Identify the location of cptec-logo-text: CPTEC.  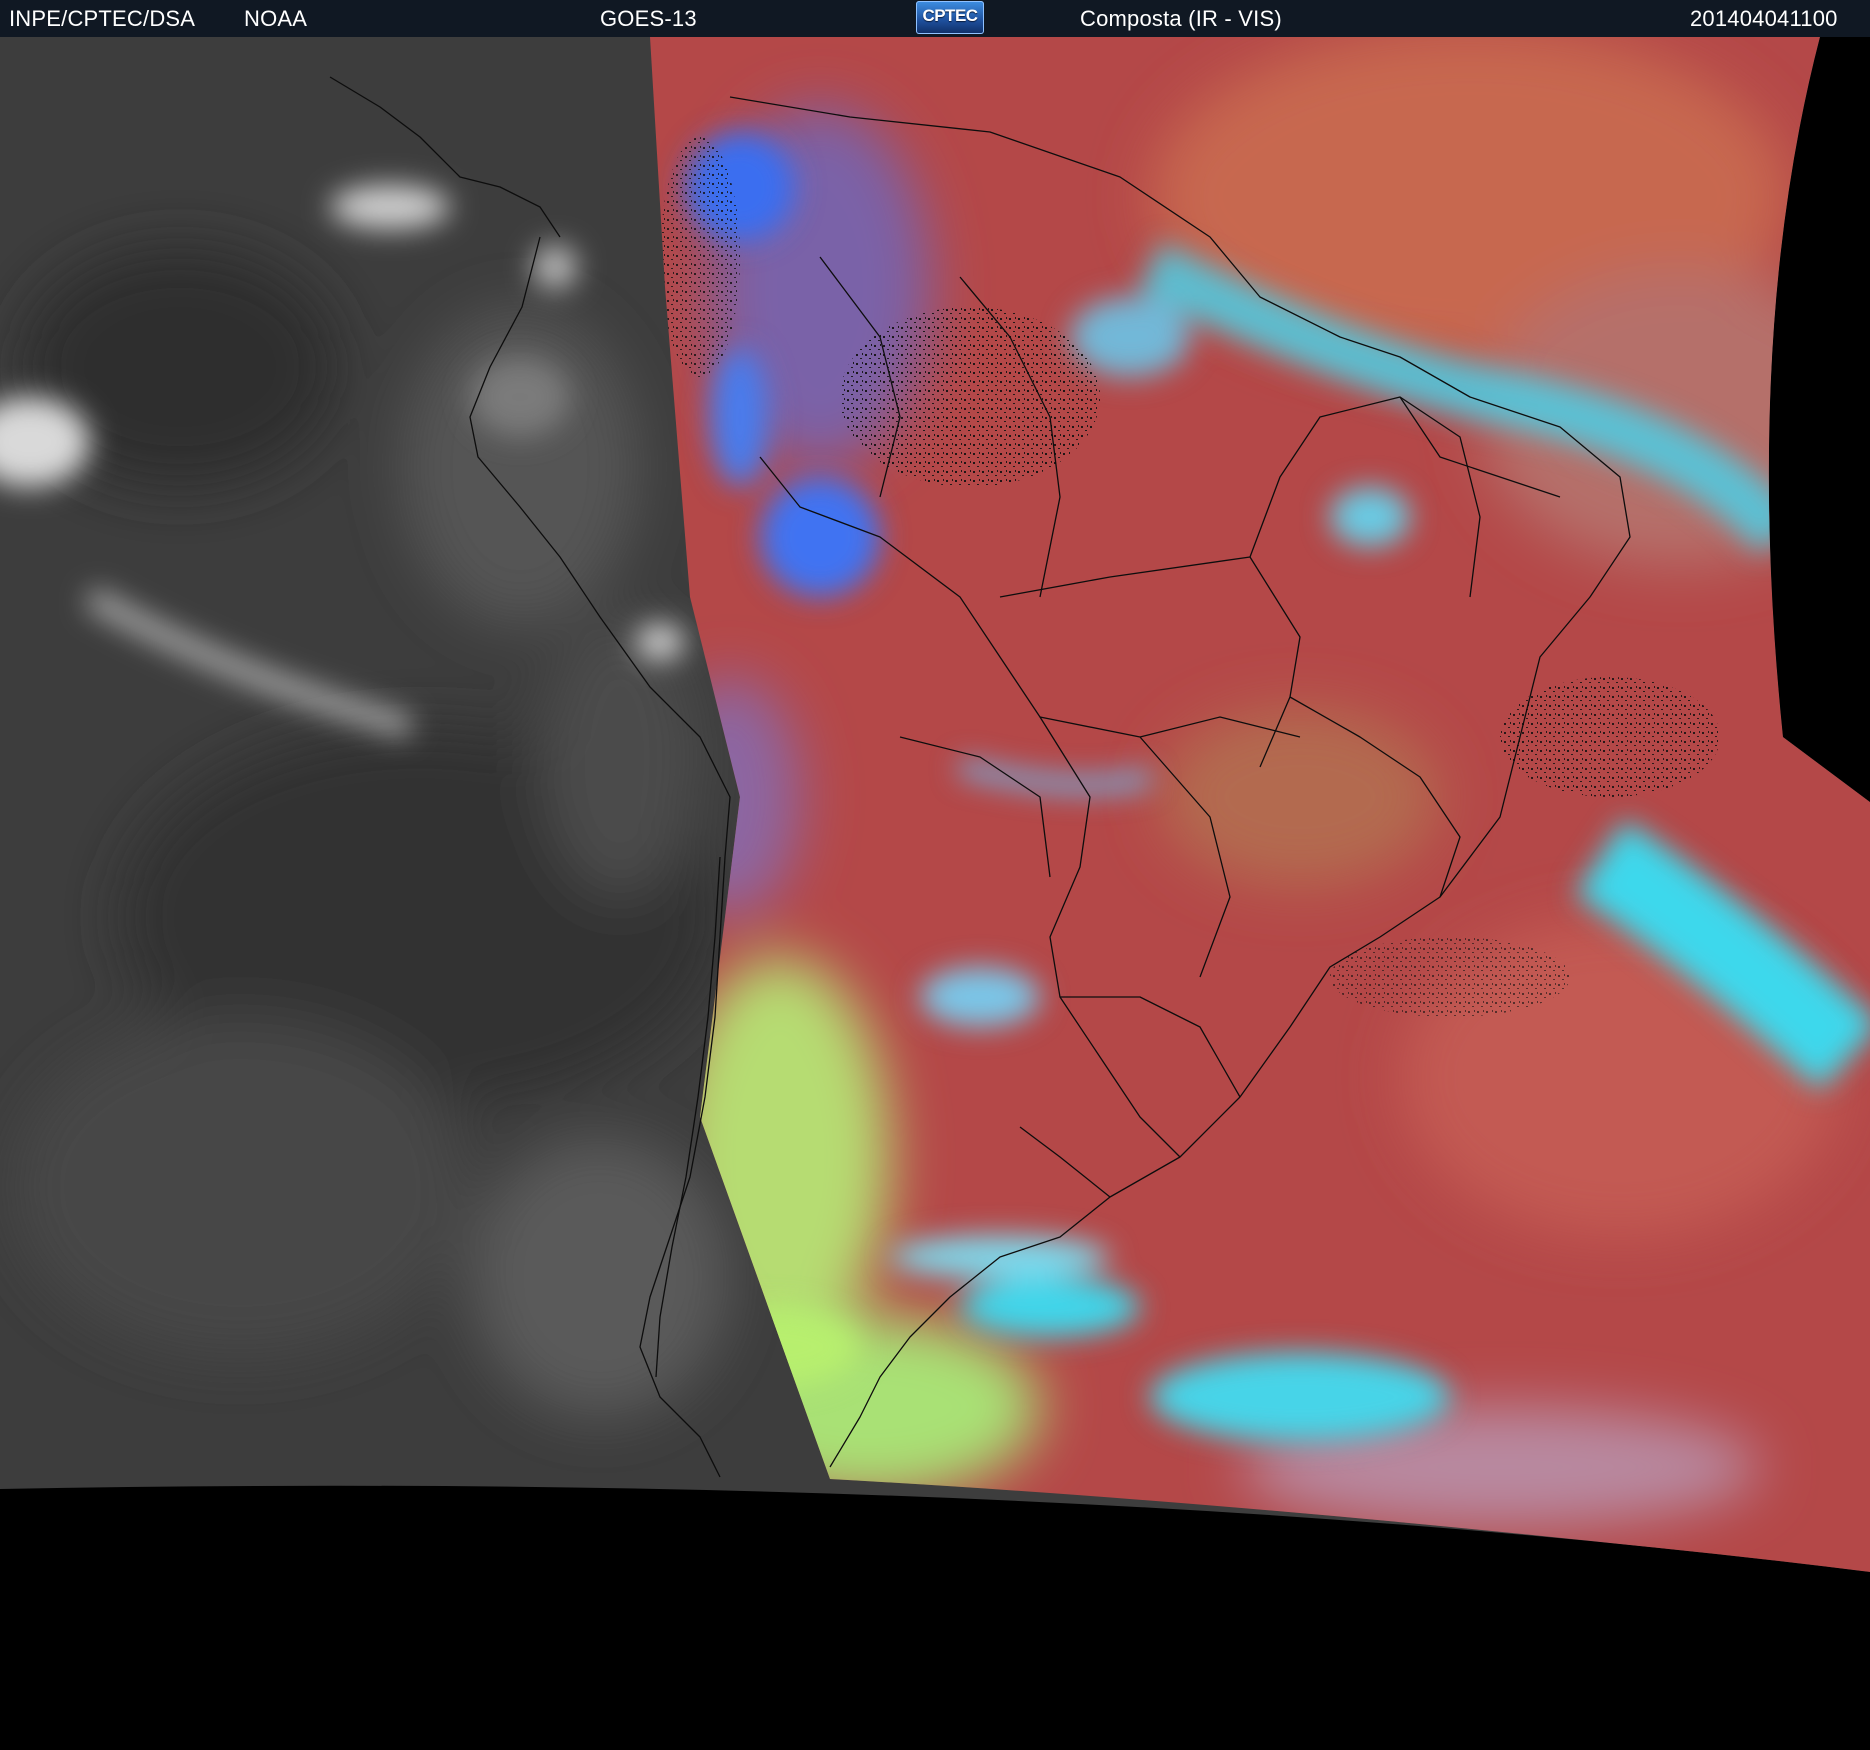
(950, 15).